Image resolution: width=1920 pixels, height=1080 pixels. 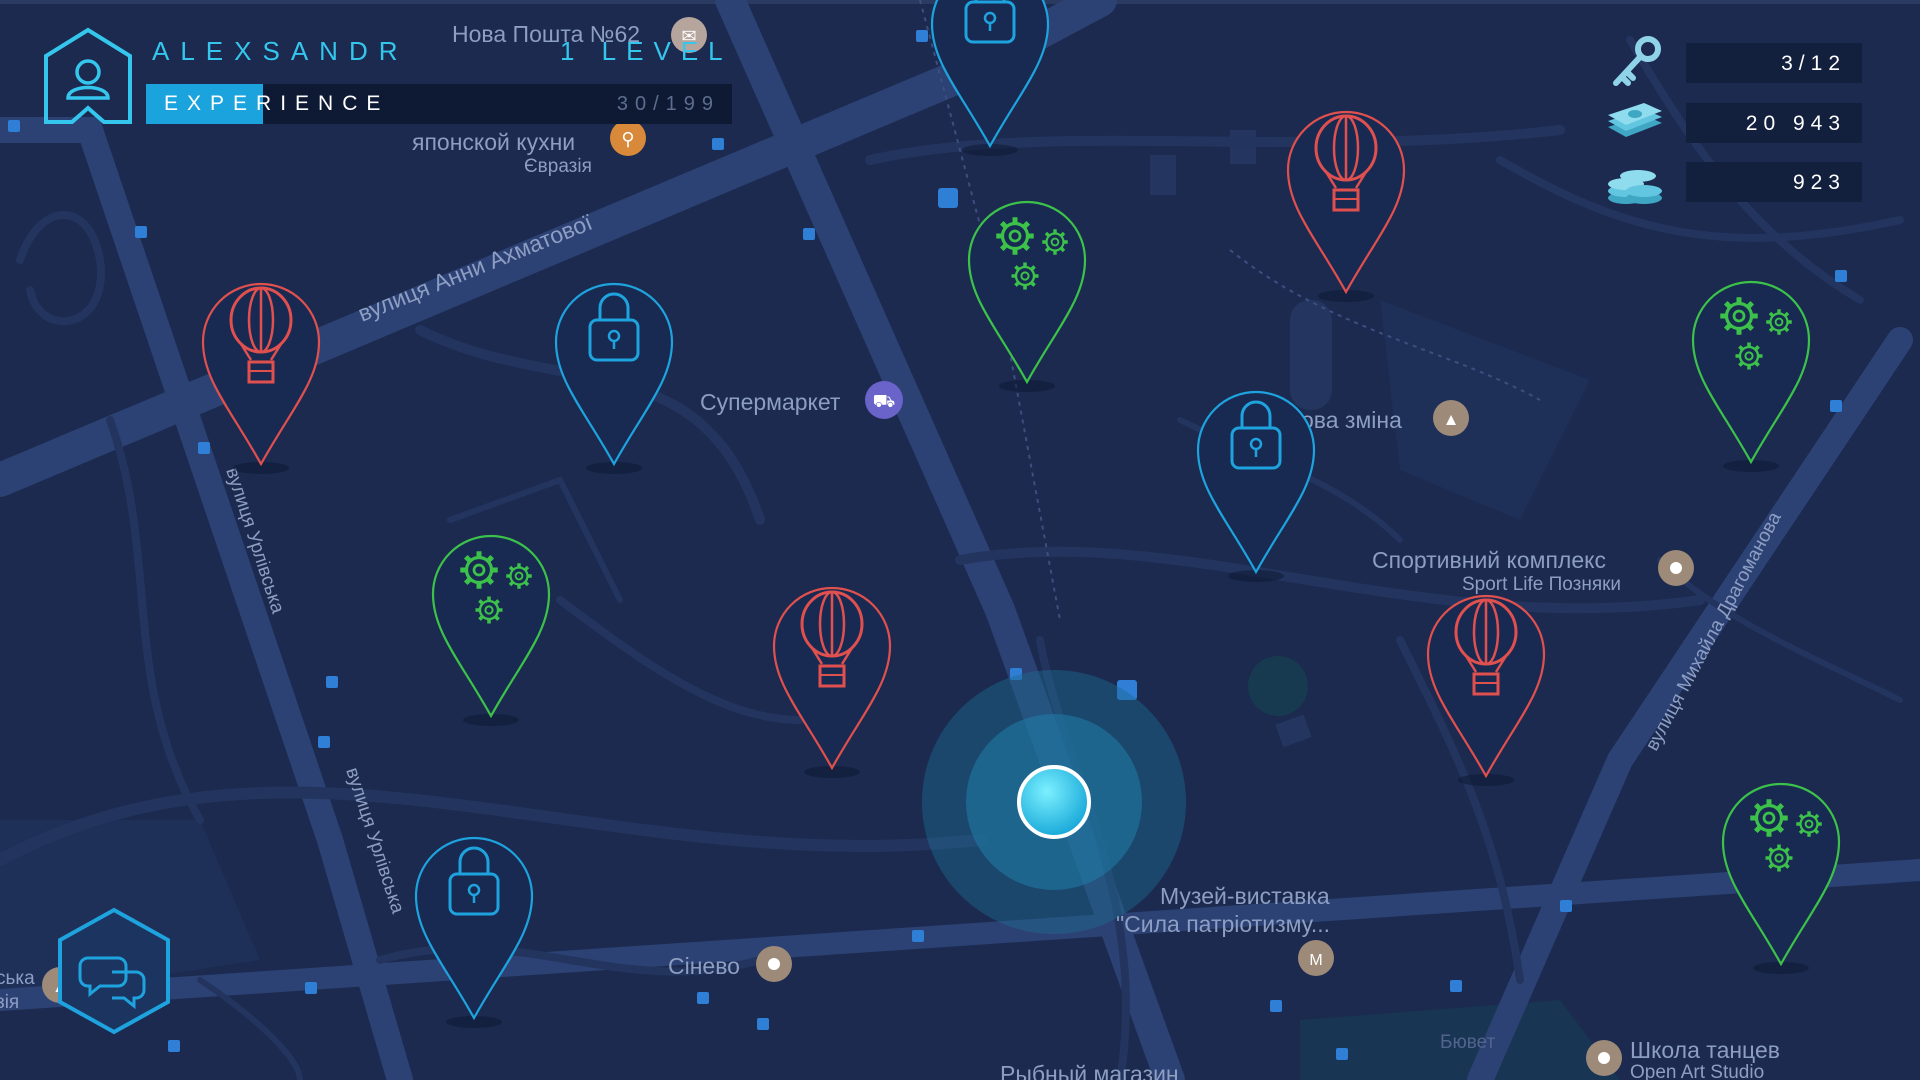 What do you see at coordinates (493, 142) in the screenshot?
I see `label-restaurant: японской кухни` at bounding box center [493, 142].